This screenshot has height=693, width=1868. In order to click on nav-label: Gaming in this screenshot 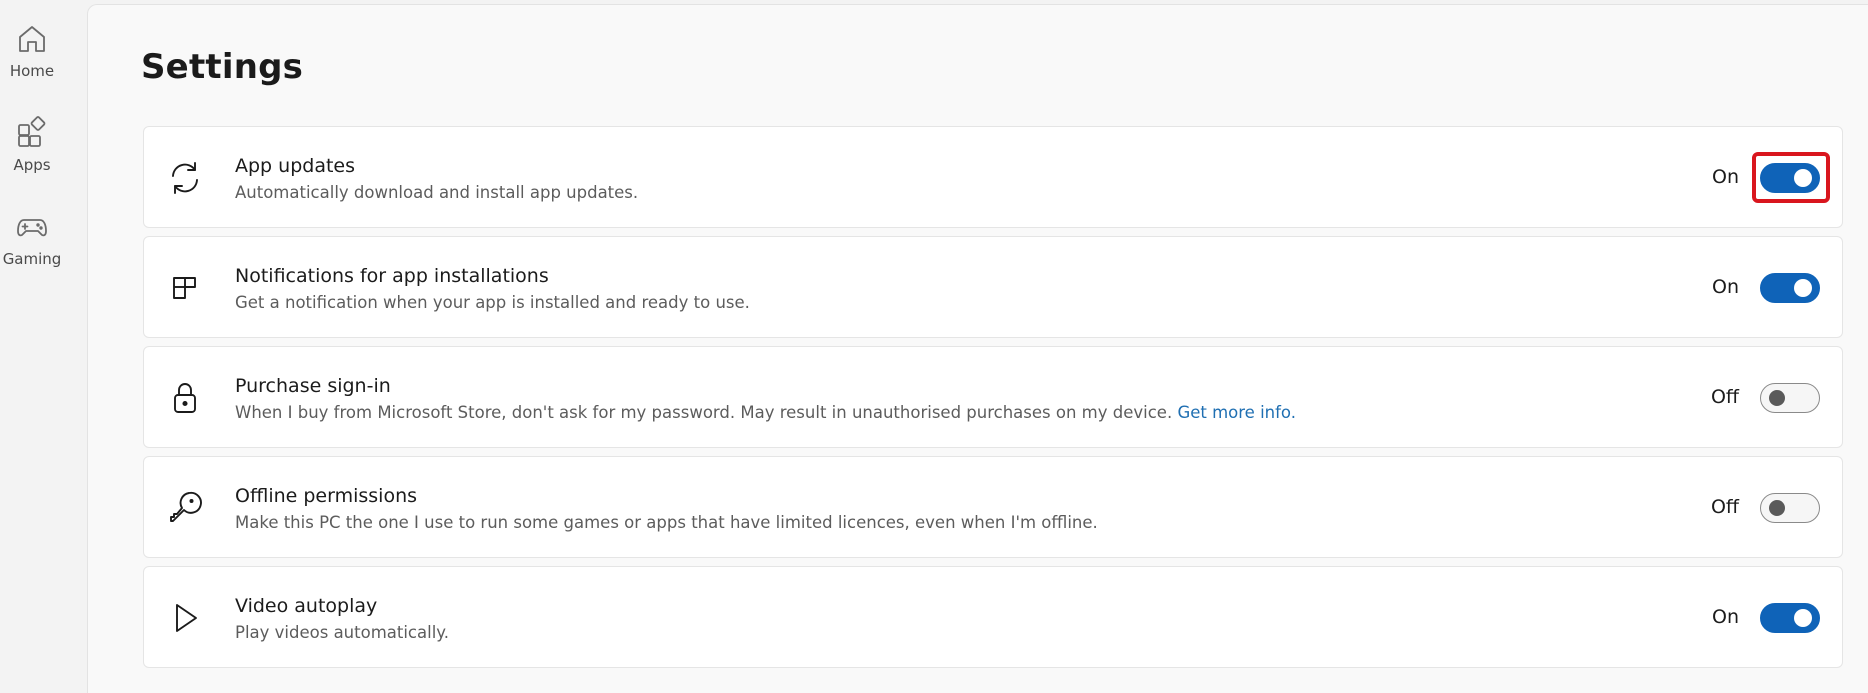, I will do `click(32, 259)`.